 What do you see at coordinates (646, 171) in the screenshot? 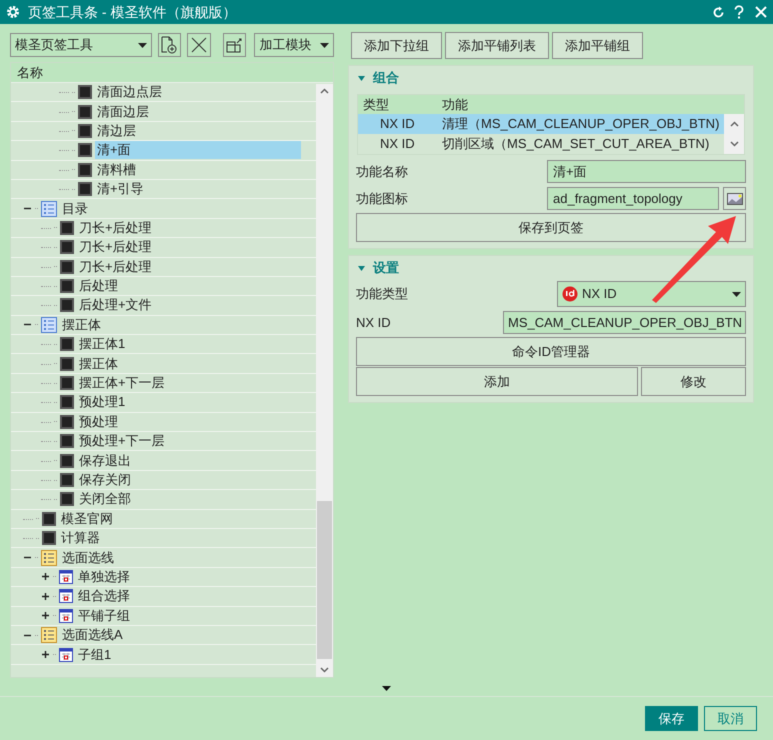
I see `name-field: 清+面` at bounding box center [646, 171].